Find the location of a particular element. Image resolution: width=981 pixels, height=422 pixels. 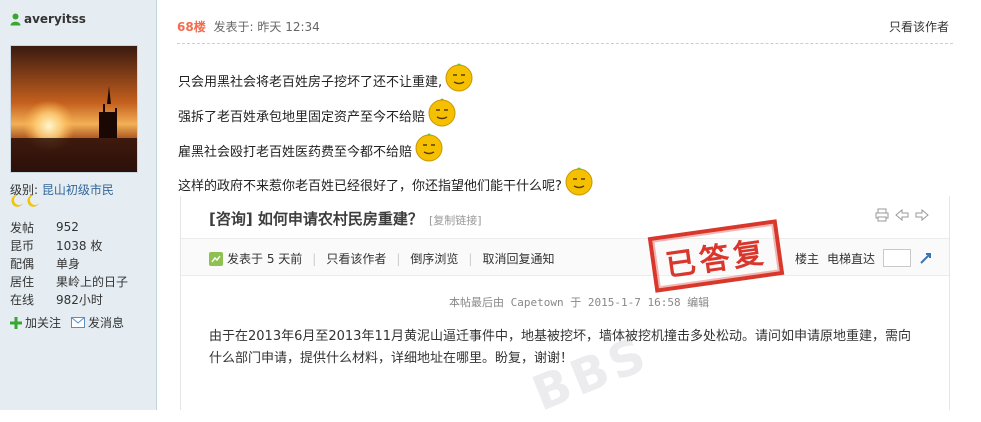

floor-input is located at coordinates (897, 258).